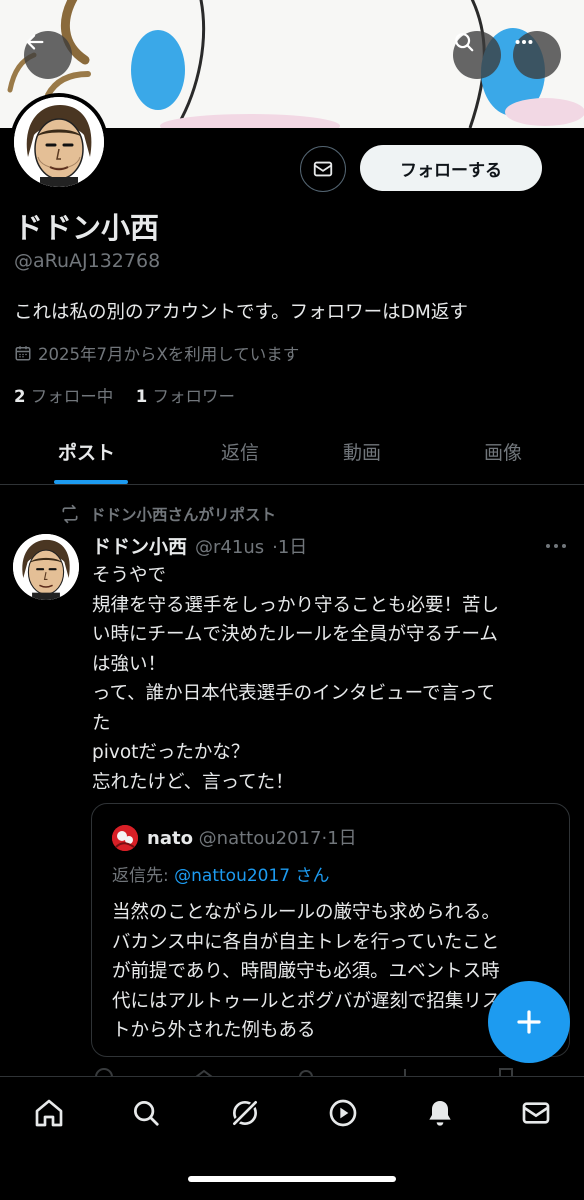 The height and width of the screenshot is (1200, 584). What do you see at coordinates (295, 634) in the screenshot?
I see `post-line: い時にチームで決めたルールを全員が守るチーム` at bounding box center [295, 634].